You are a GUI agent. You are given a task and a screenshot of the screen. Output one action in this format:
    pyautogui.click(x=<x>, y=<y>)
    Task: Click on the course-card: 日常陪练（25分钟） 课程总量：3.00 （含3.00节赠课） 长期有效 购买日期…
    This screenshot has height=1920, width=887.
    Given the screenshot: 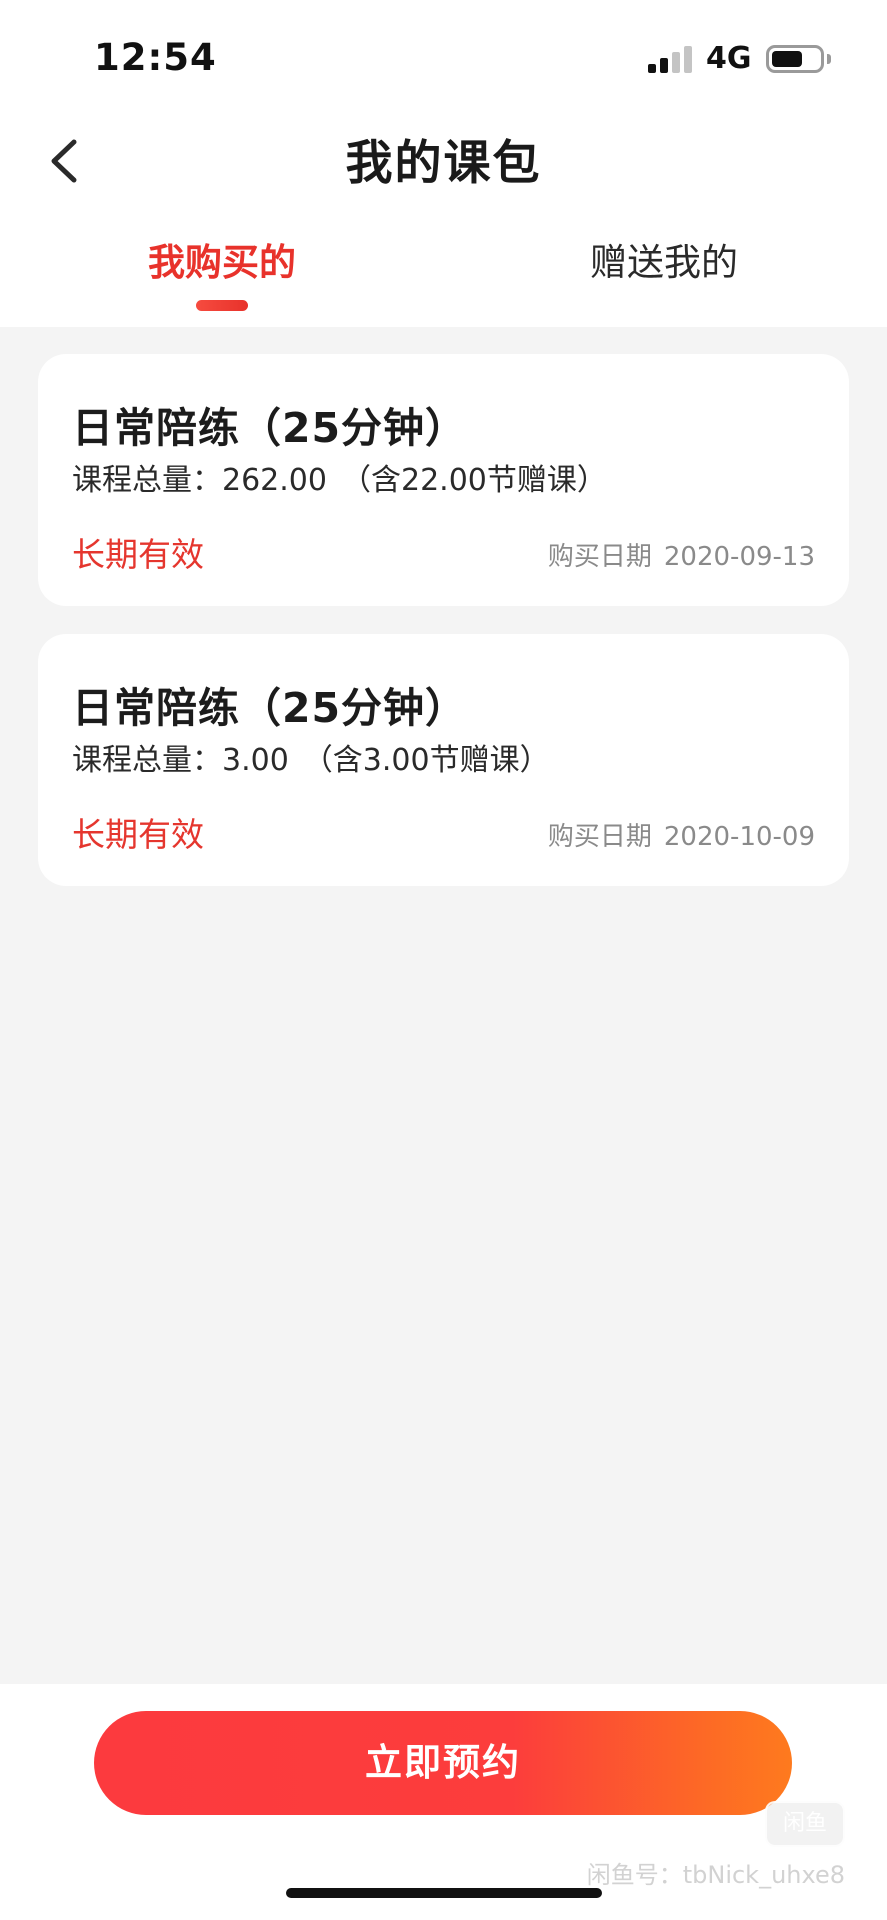 What is the action you would take?
    pyautogui.click(x=443, y=760)
    